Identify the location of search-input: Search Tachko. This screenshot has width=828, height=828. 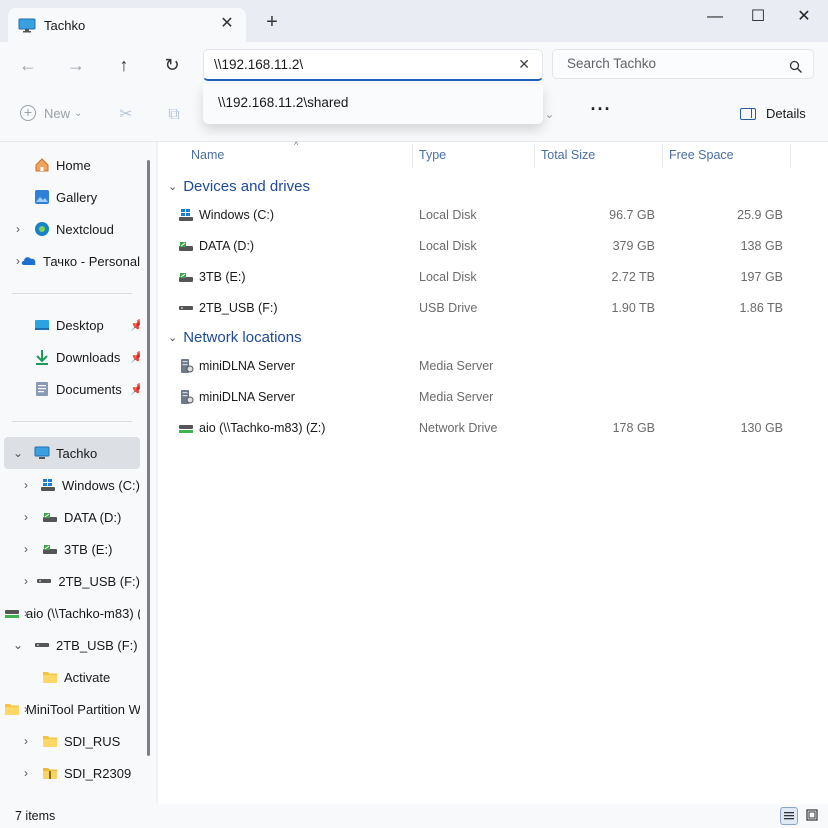
(611, 63).